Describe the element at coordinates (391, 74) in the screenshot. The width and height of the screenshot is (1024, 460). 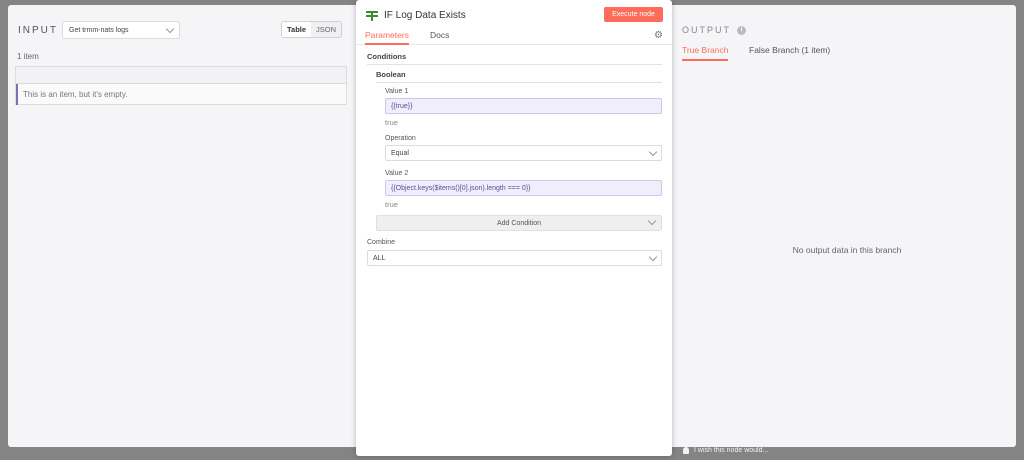
I see `boolean-heading: Boolean` at that location.